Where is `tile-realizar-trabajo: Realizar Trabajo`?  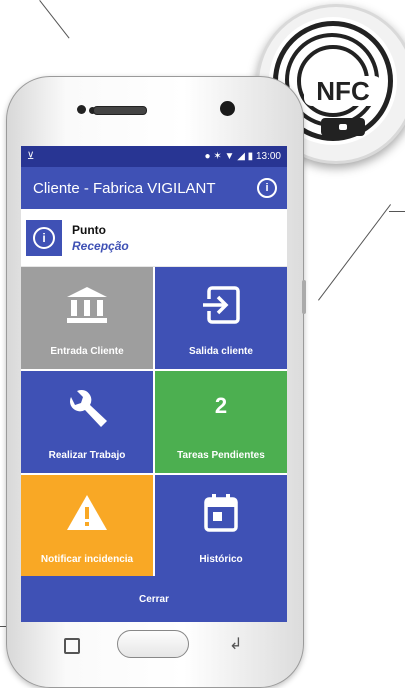 tile-realizar-trabajo: Realizar Trabajo is located at coordinates (87, 422).